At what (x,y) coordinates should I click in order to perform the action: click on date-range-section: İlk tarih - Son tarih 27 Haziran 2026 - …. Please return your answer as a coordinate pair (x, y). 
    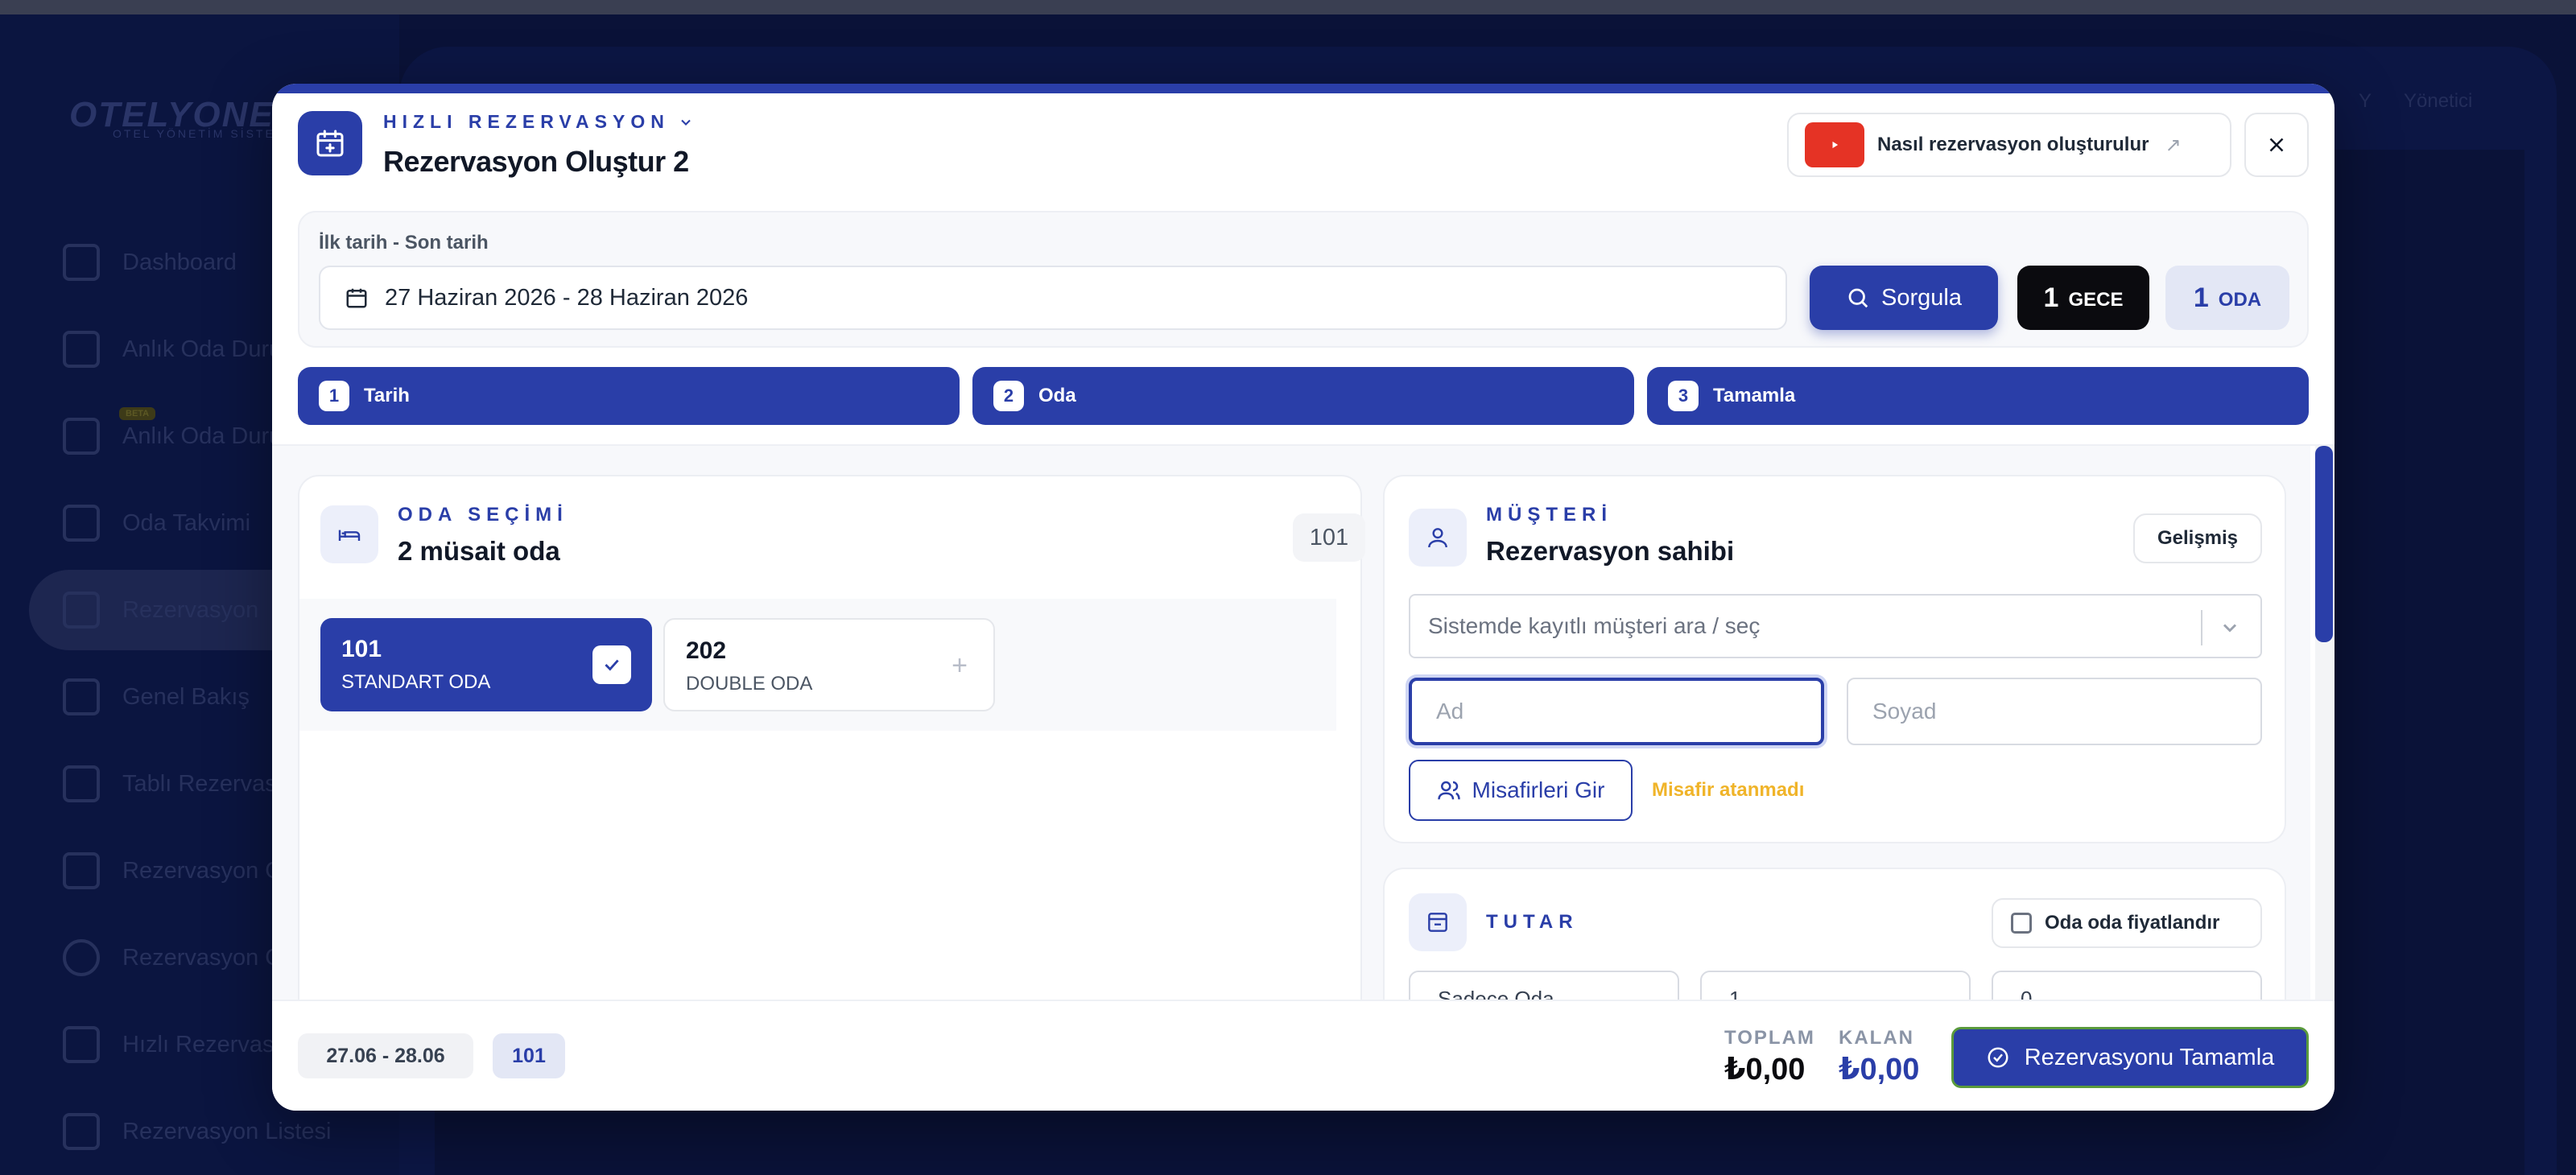
    Looking at the image, I should click on (1303, 279).